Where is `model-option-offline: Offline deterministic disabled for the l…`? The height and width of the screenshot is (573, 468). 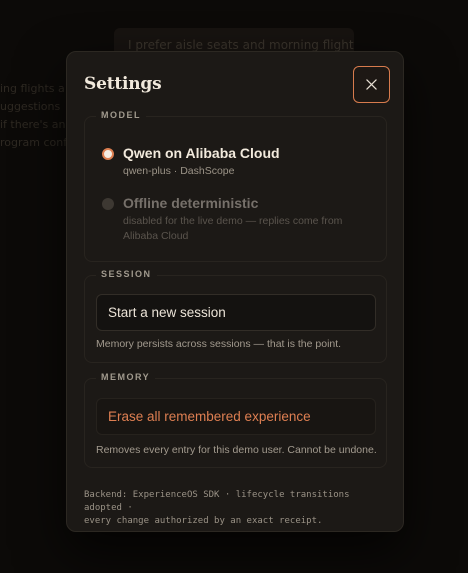 model-option-offline: Offline deterministic disabled for the l… is located at coordinates (237, 219).